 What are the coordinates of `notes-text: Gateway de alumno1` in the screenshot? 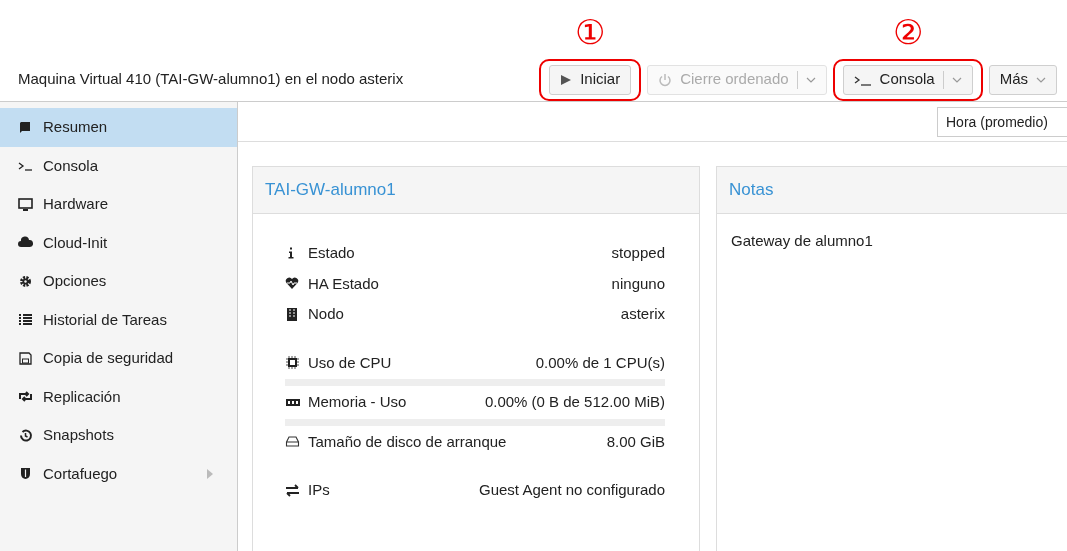 It's located at (802, 241).